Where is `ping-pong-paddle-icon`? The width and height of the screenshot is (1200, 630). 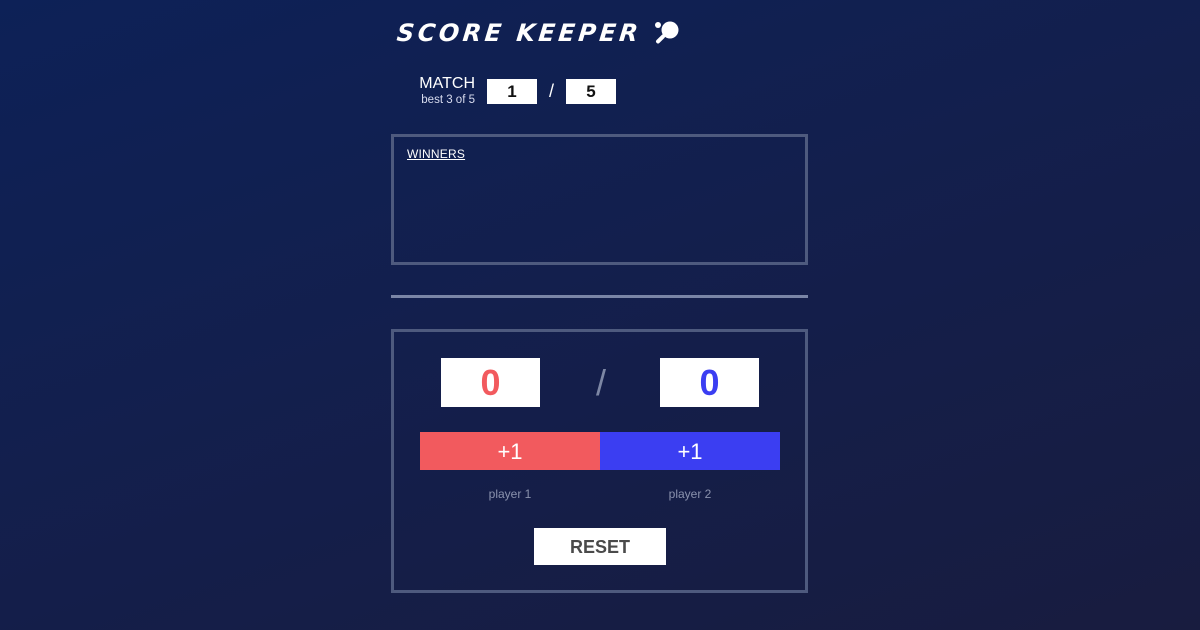 ping-pong-paddle-icon is located at coordinates (667, 33).